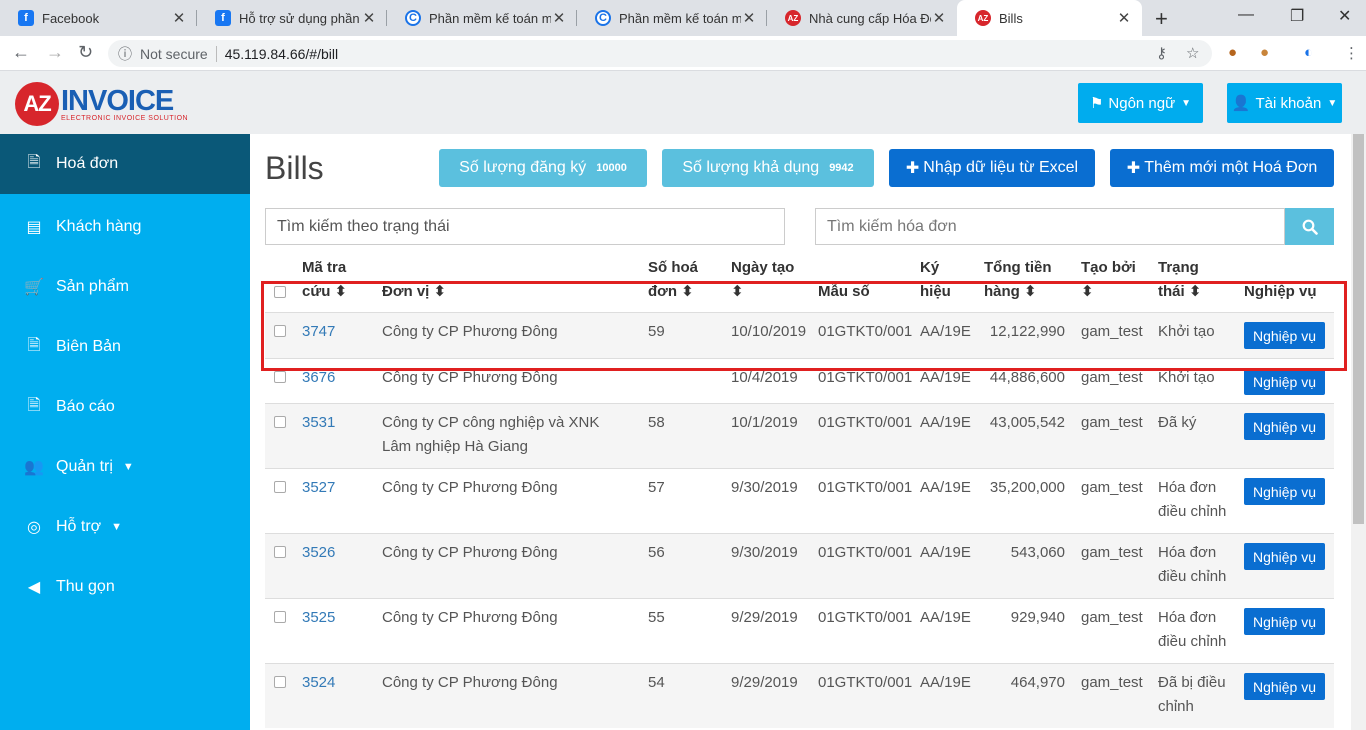 The width and height of the screenshot is (1366, 730). I want to click on header-text: Tạo bởi, so click(1108, 267).